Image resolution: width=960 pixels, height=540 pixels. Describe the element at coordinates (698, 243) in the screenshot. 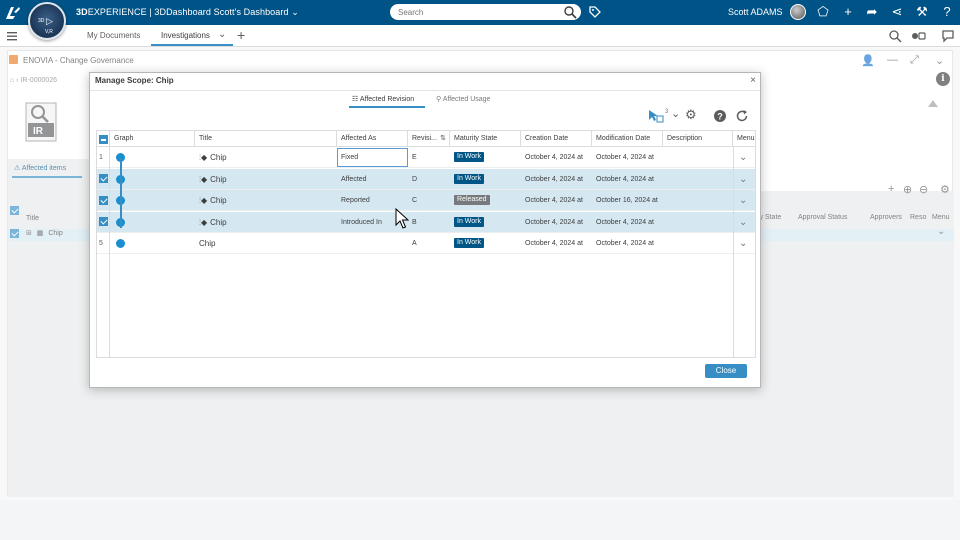

I see `description-cell` at that location.